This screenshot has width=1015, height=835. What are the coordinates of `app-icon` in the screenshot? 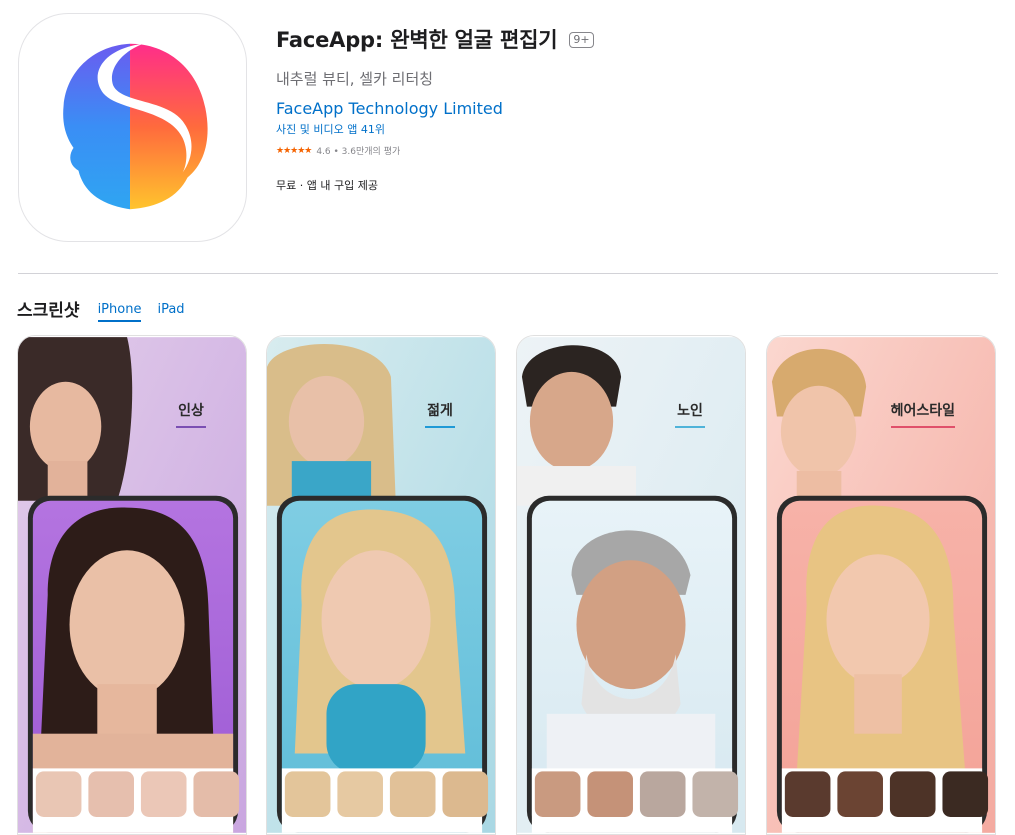 It's located at (132, 127).